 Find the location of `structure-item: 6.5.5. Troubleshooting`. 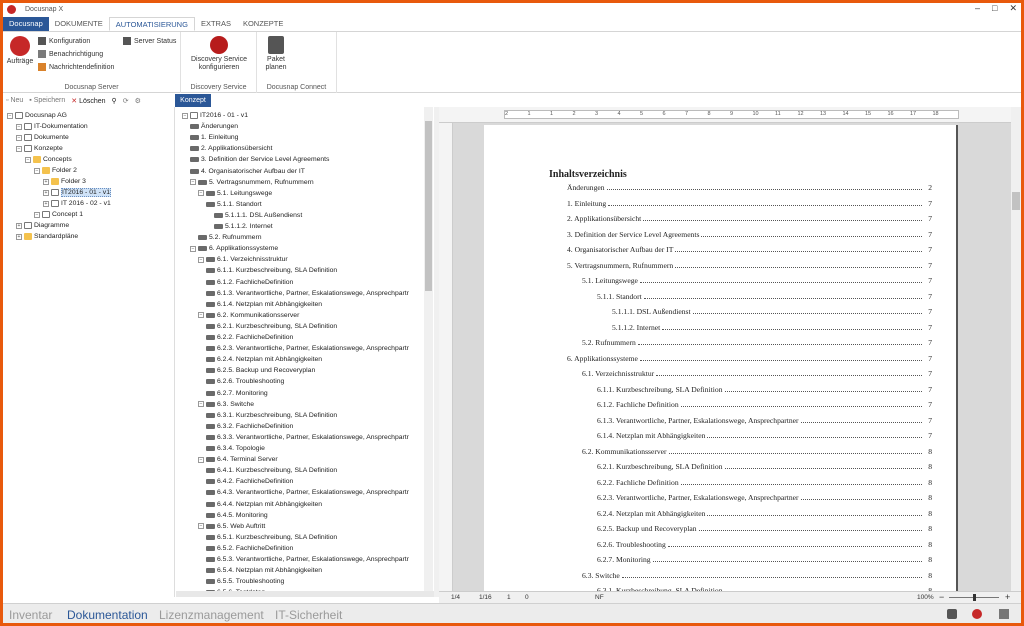

structure-item: 6.5.5. Troubleshooting is located at coordinates (245, 581).